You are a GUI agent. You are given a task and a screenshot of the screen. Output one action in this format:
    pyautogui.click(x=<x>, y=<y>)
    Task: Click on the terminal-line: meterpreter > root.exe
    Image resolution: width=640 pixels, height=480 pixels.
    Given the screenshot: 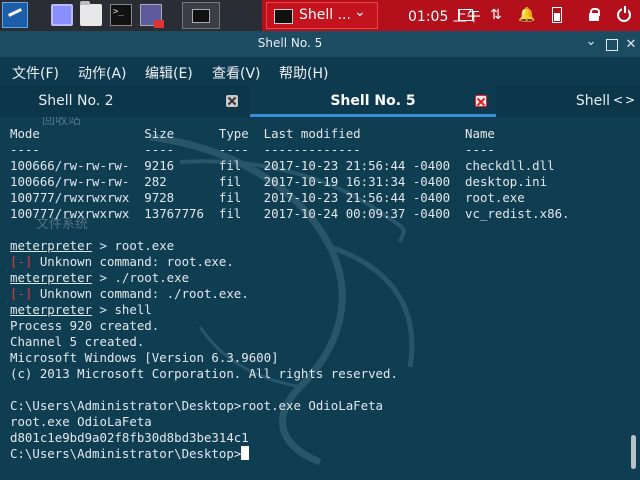 What is the action you would take?
    pyautogui.click(x=92, y=246)
    